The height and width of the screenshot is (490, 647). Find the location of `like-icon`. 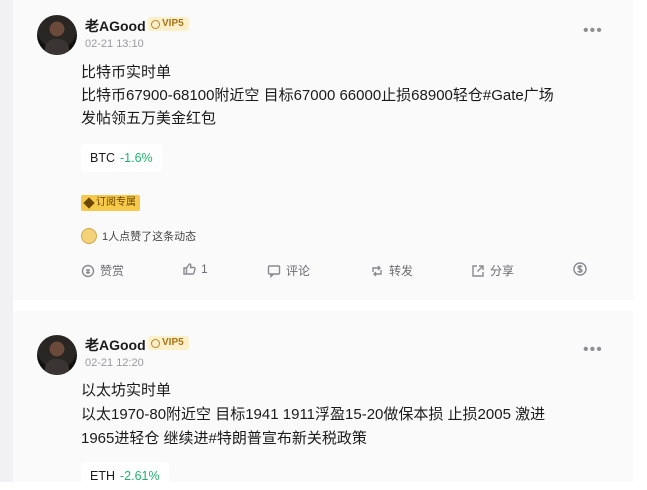

like-icon is located at coordinates (189, 269).